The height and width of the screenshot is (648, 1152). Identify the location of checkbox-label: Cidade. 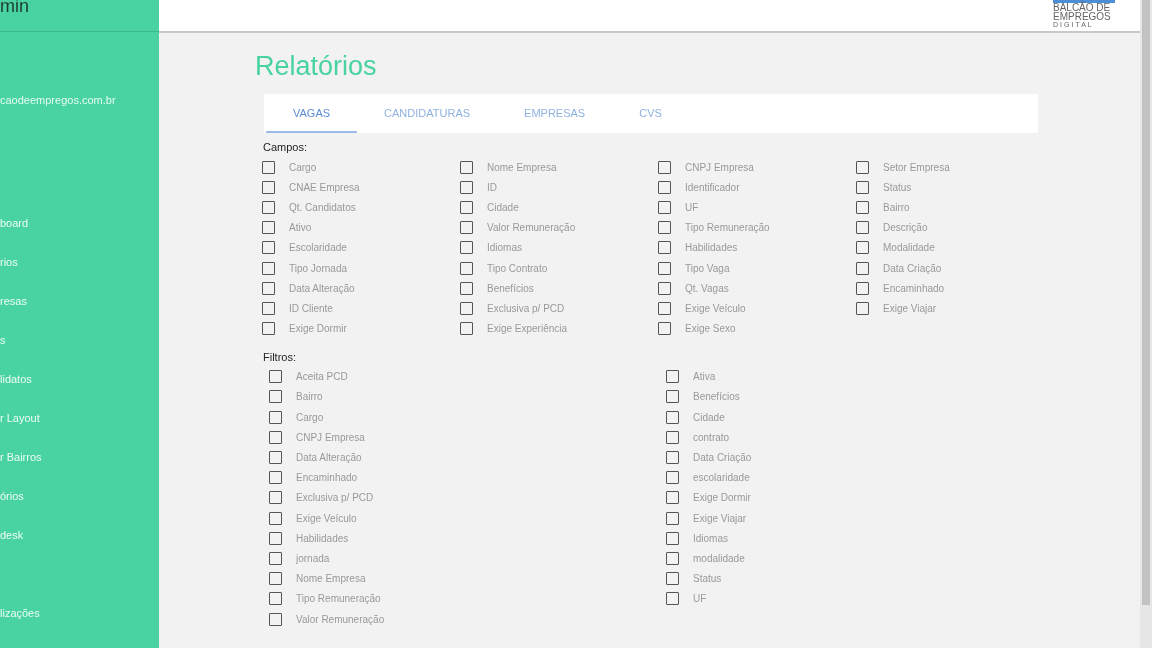
(709, 417).